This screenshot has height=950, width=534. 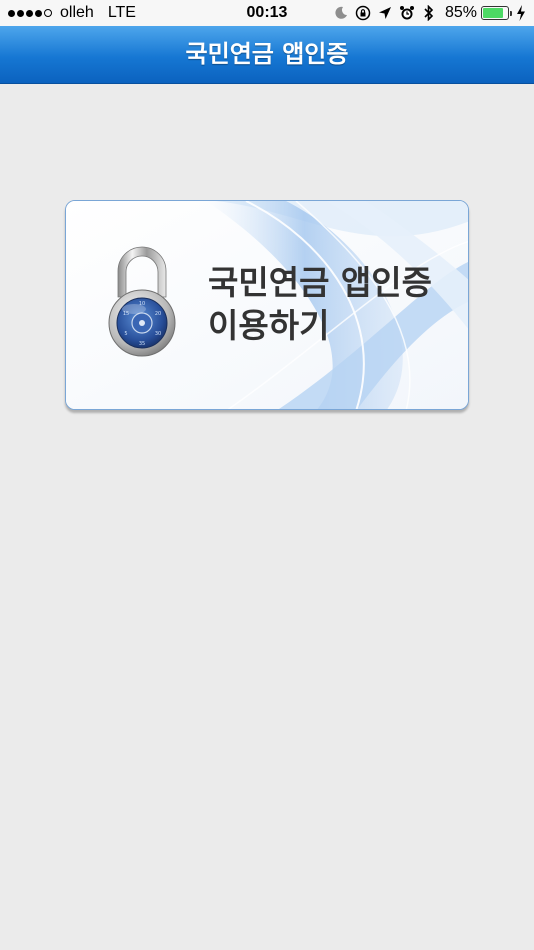 I want to click on signal-strength-icon, so click(x=31, y=13).